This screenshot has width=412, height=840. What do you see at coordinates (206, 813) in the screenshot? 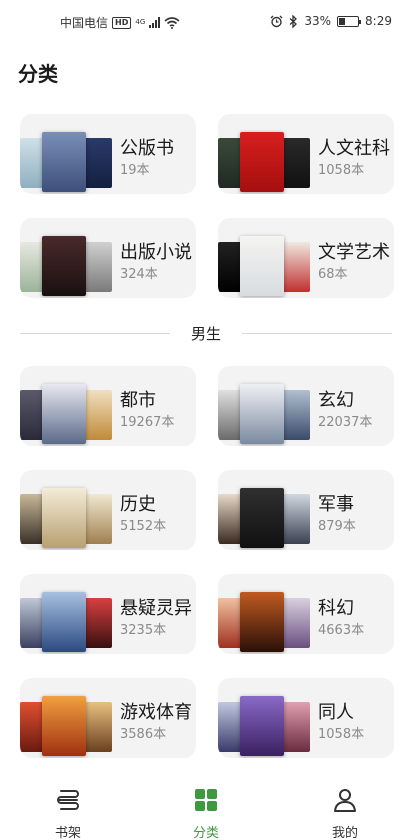
I see `tab-category: 分类` at bounding box center [206, 813].